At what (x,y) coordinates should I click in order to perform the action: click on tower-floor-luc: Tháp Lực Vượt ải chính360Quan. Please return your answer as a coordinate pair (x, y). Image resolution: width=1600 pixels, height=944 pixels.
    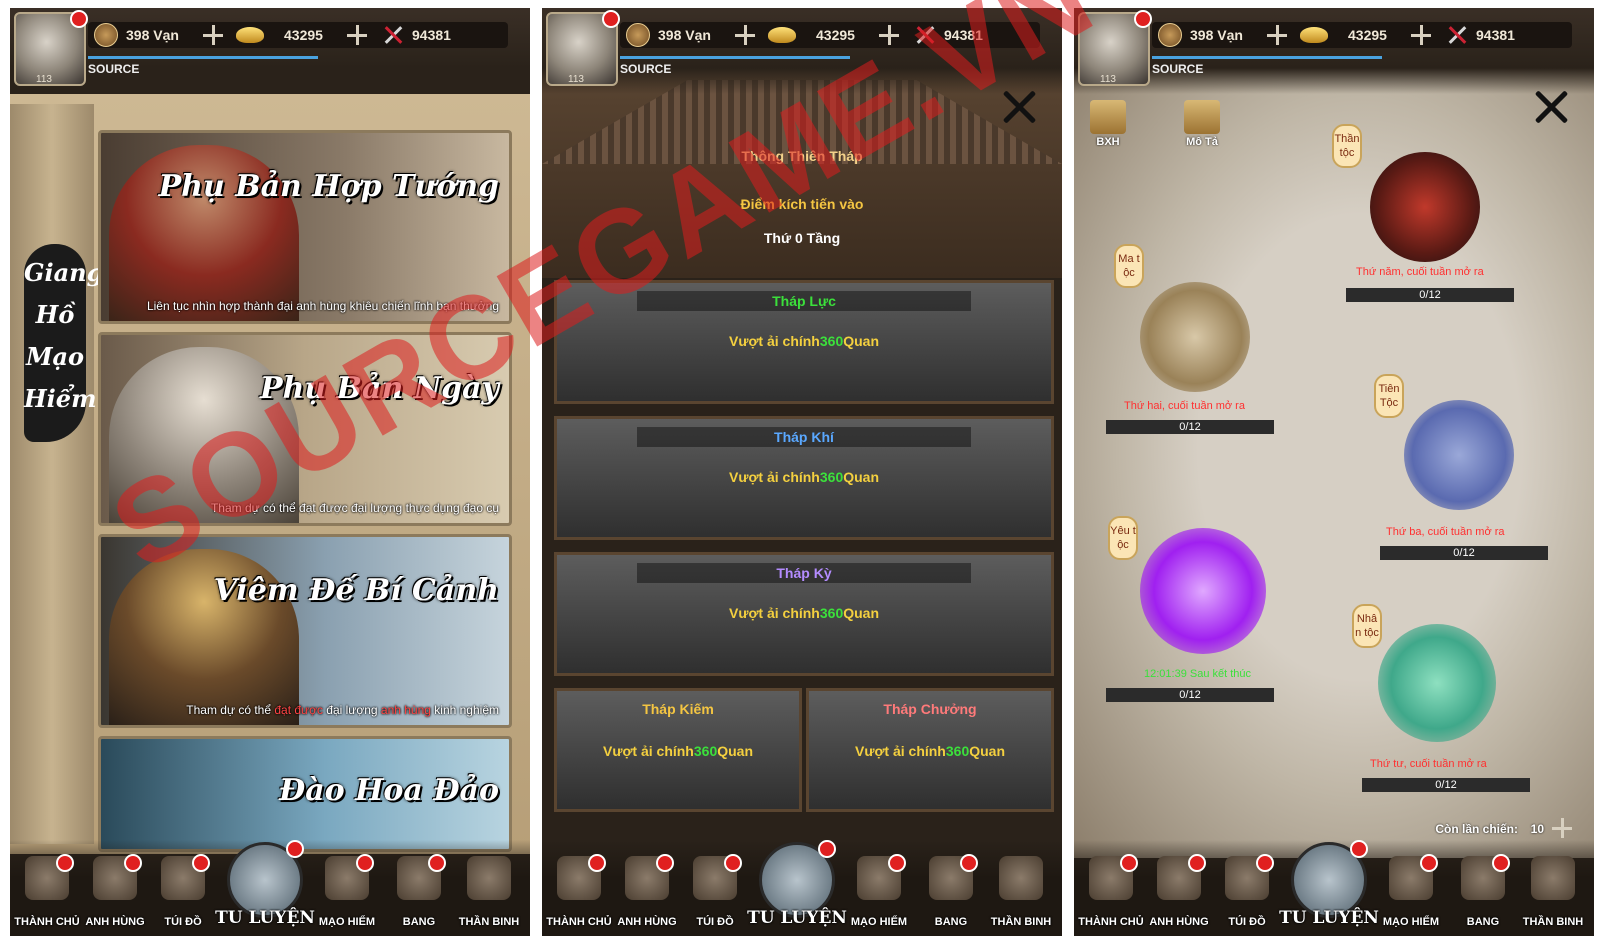
    Looking at the image, I should click on (804, 342).